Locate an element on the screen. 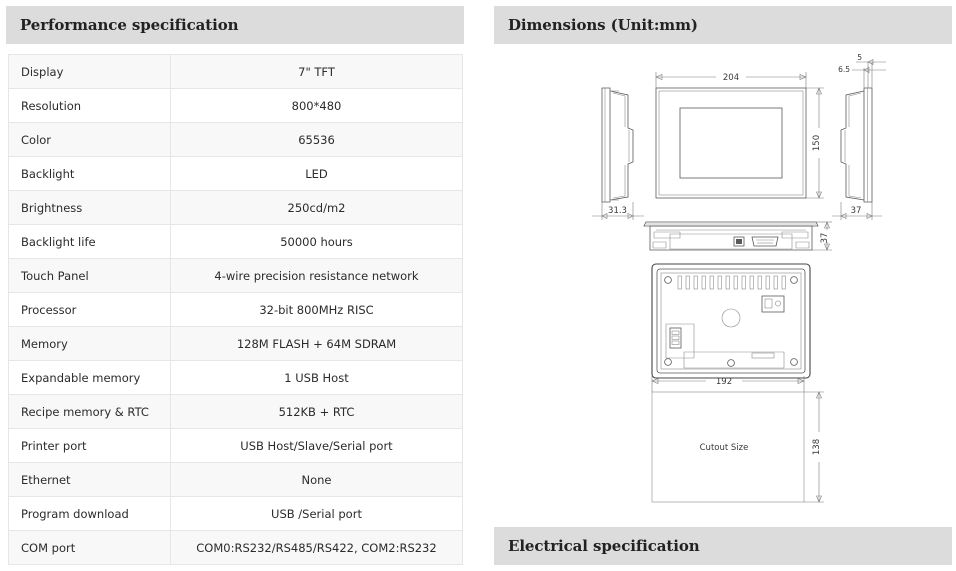 Image resolution: width=956 pixels, height=571 pixels. table-row: Expandable memory 1 USB Host is located at coordinates (235, 377).